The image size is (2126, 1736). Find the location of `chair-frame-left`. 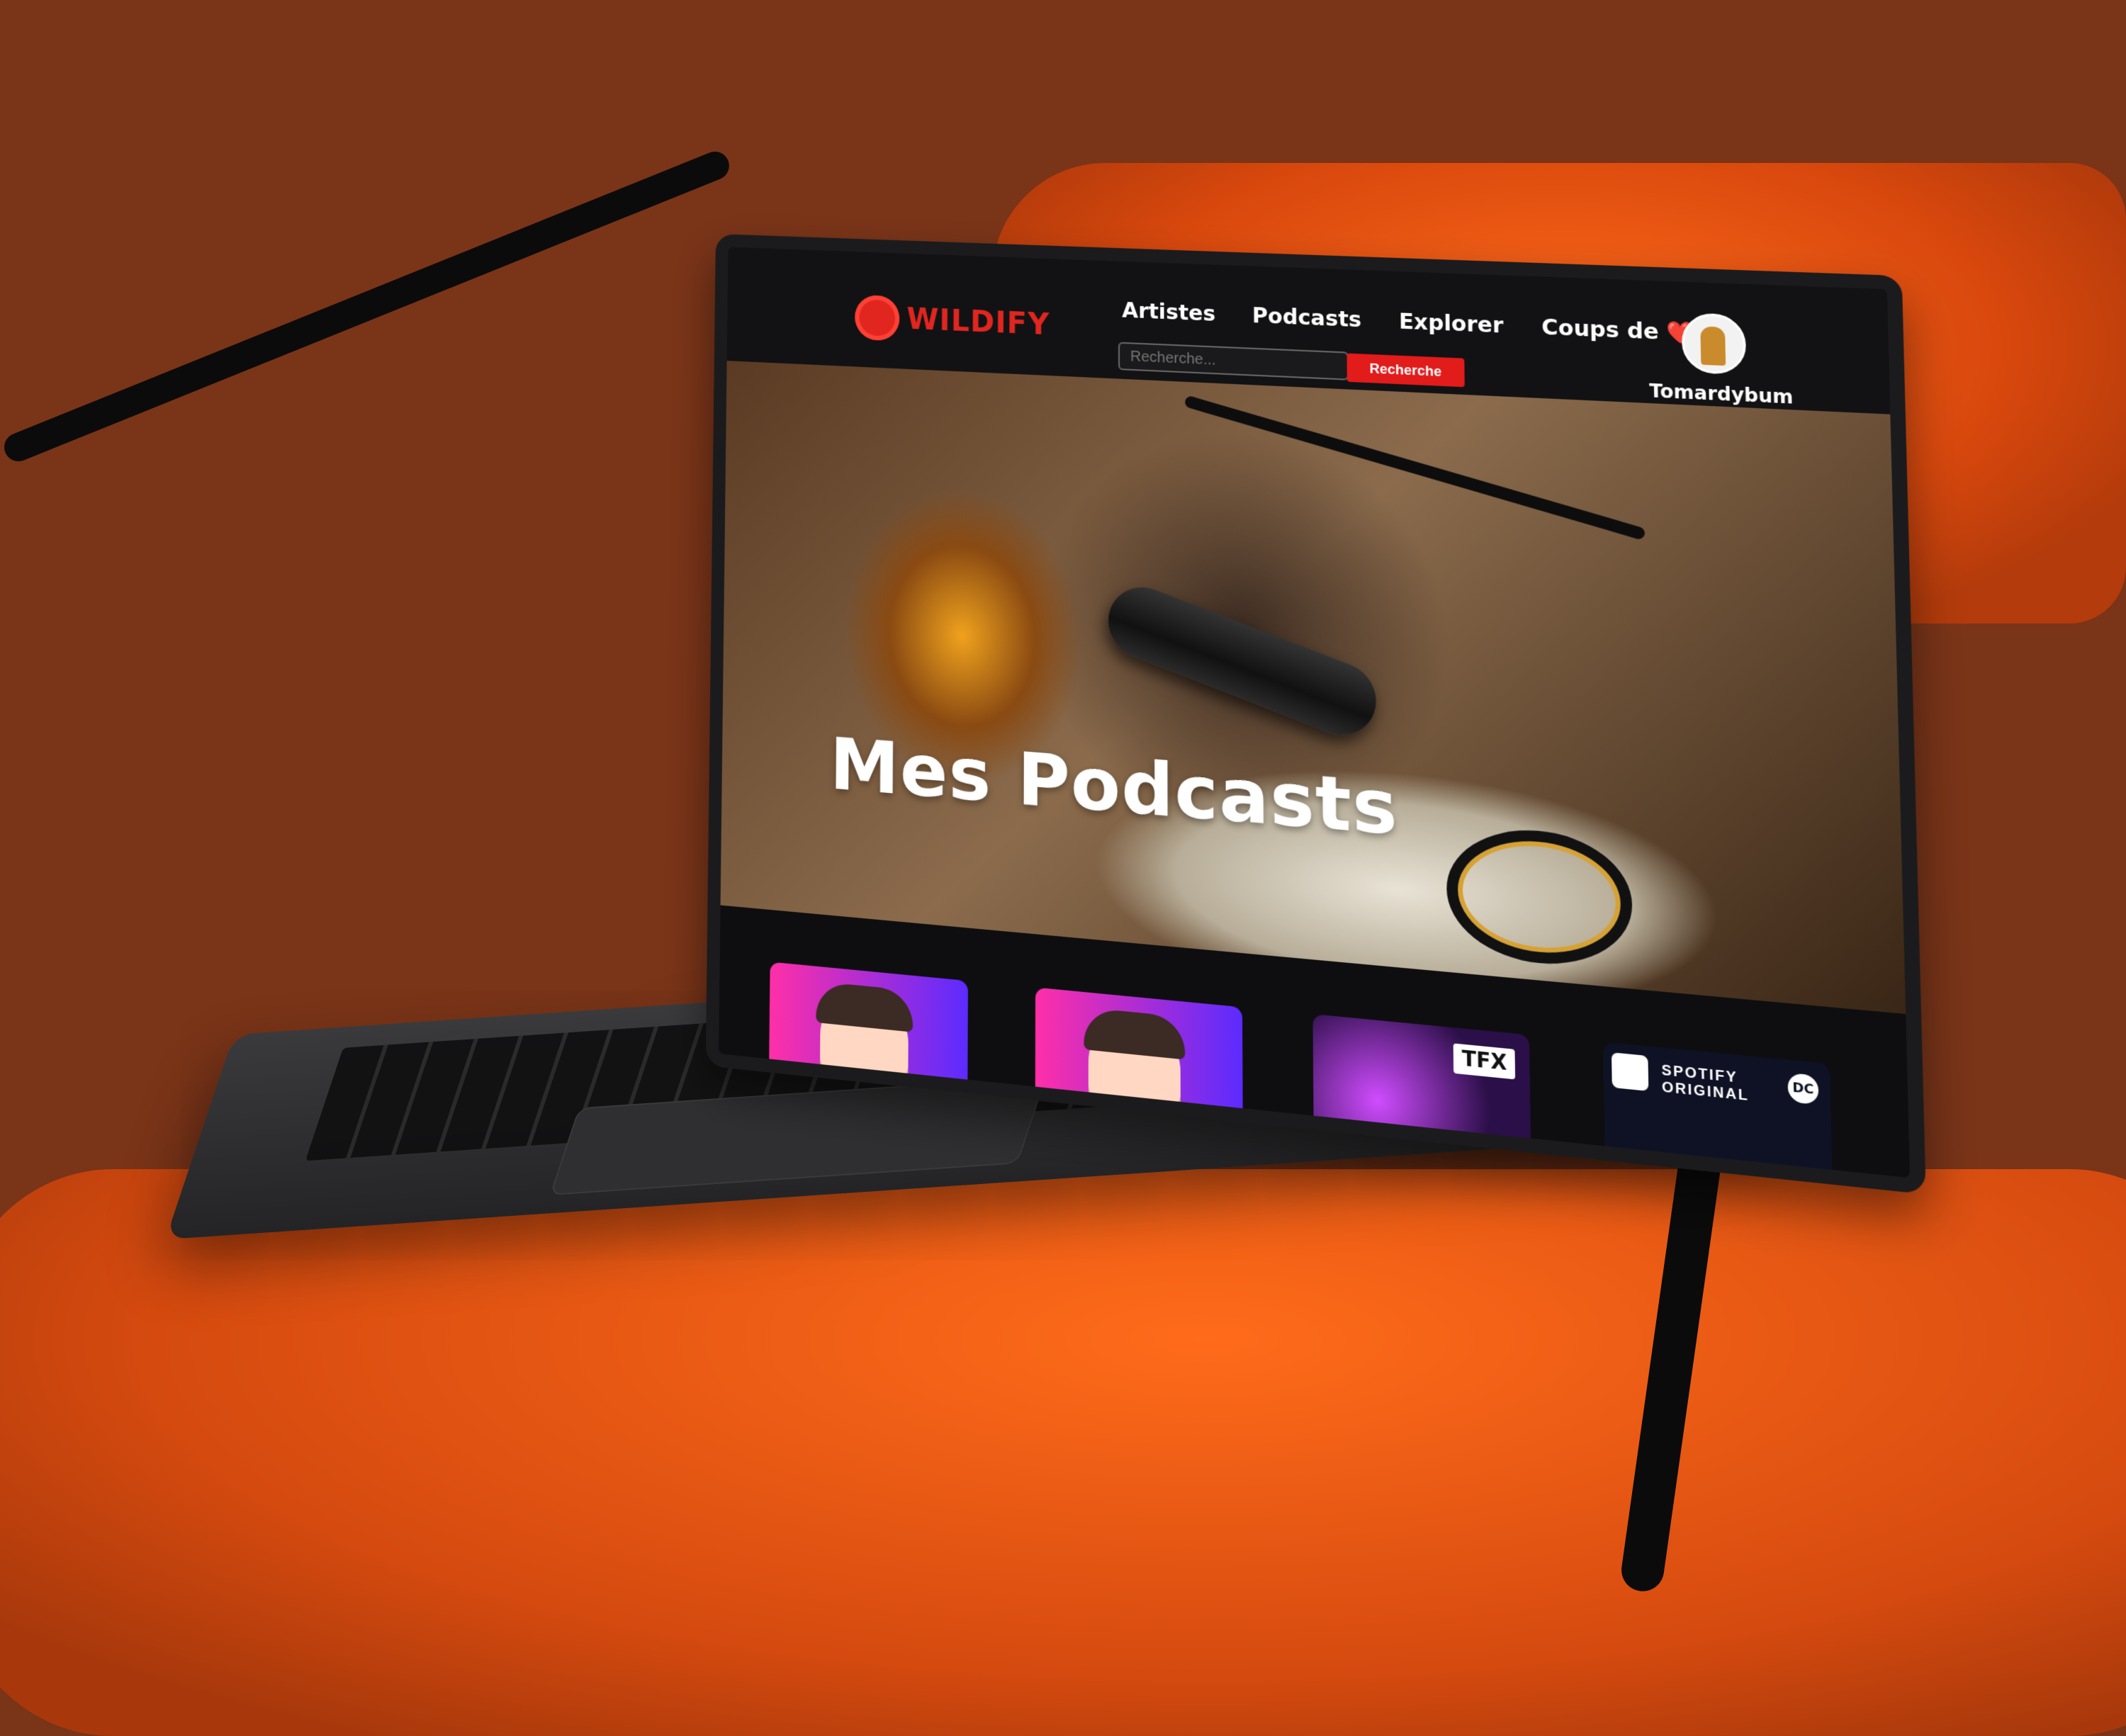

chair-frame-left is located at coordinates (367, 306).